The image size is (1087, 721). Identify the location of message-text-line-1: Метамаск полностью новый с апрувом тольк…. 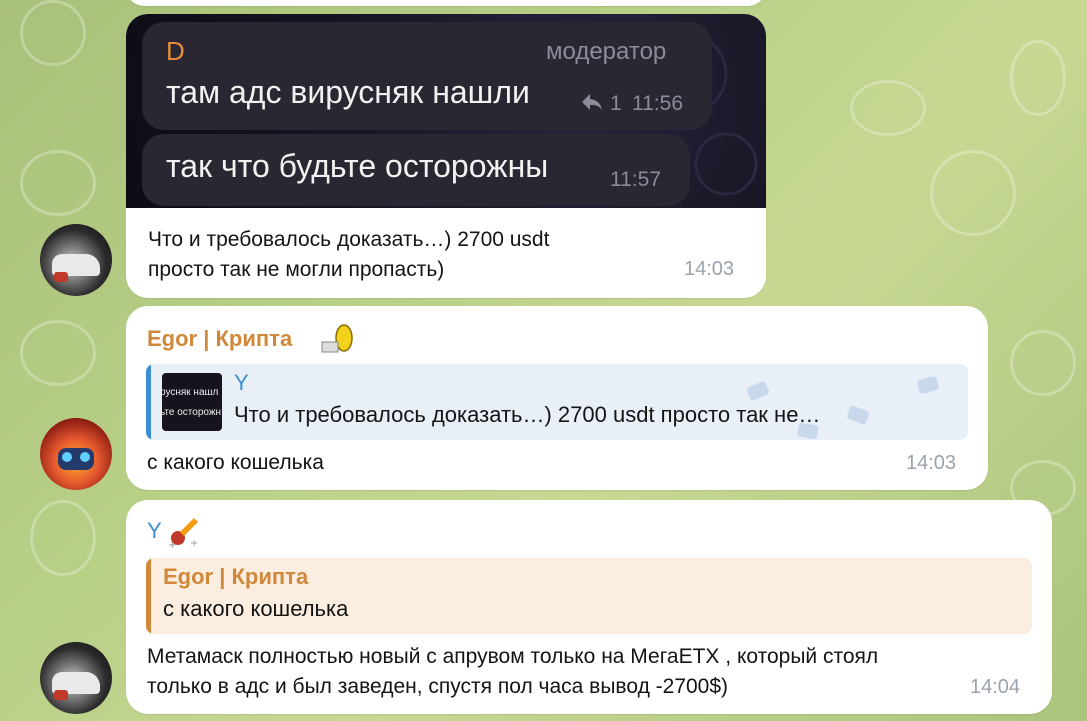
(513, 656).